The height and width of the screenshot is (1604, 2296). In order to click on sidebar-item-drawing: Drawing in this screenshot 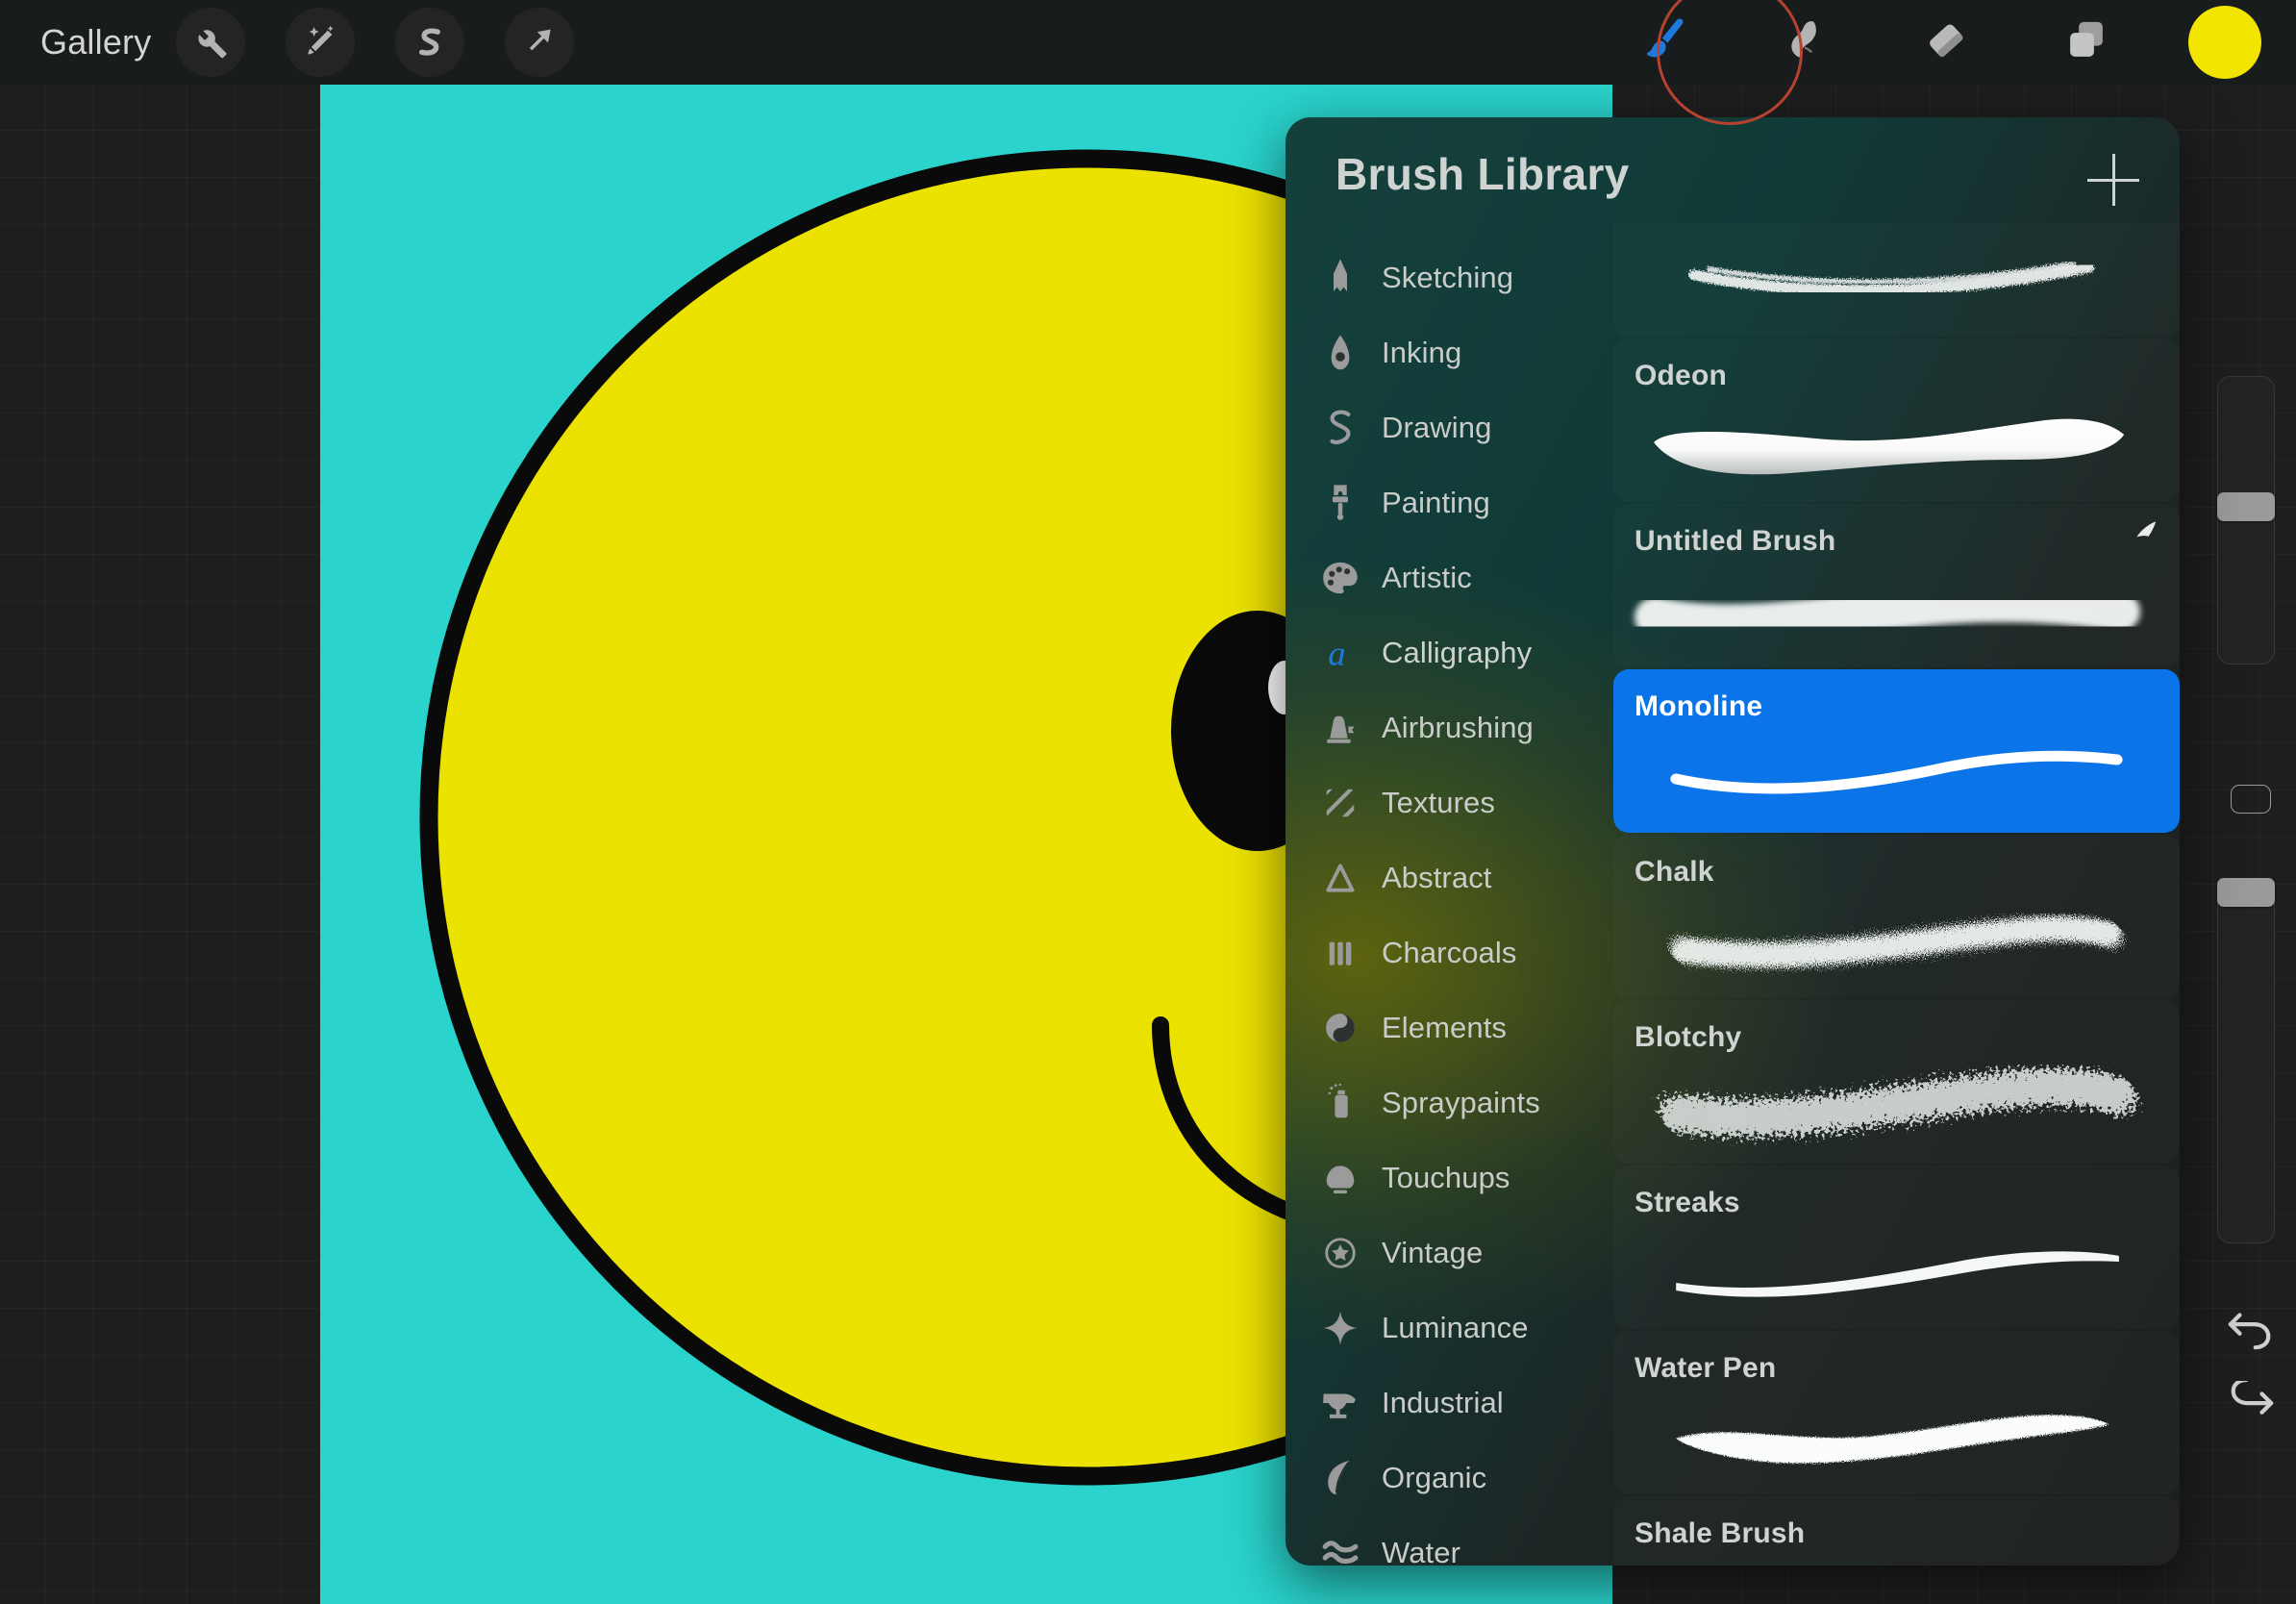, I will do `click(1449, 427)`.